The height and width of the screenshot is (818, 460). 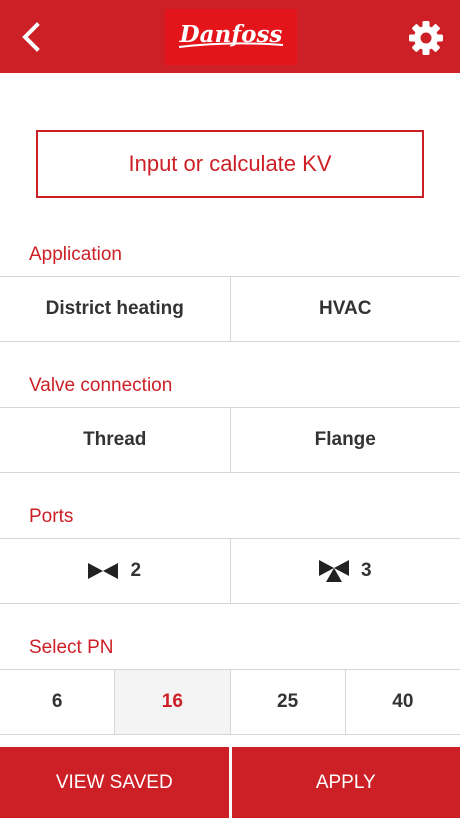 What do you see at coordinates (402, 702) in the screenshot?
I see `option-pn-40: 40` at bounding box center [402, 702].